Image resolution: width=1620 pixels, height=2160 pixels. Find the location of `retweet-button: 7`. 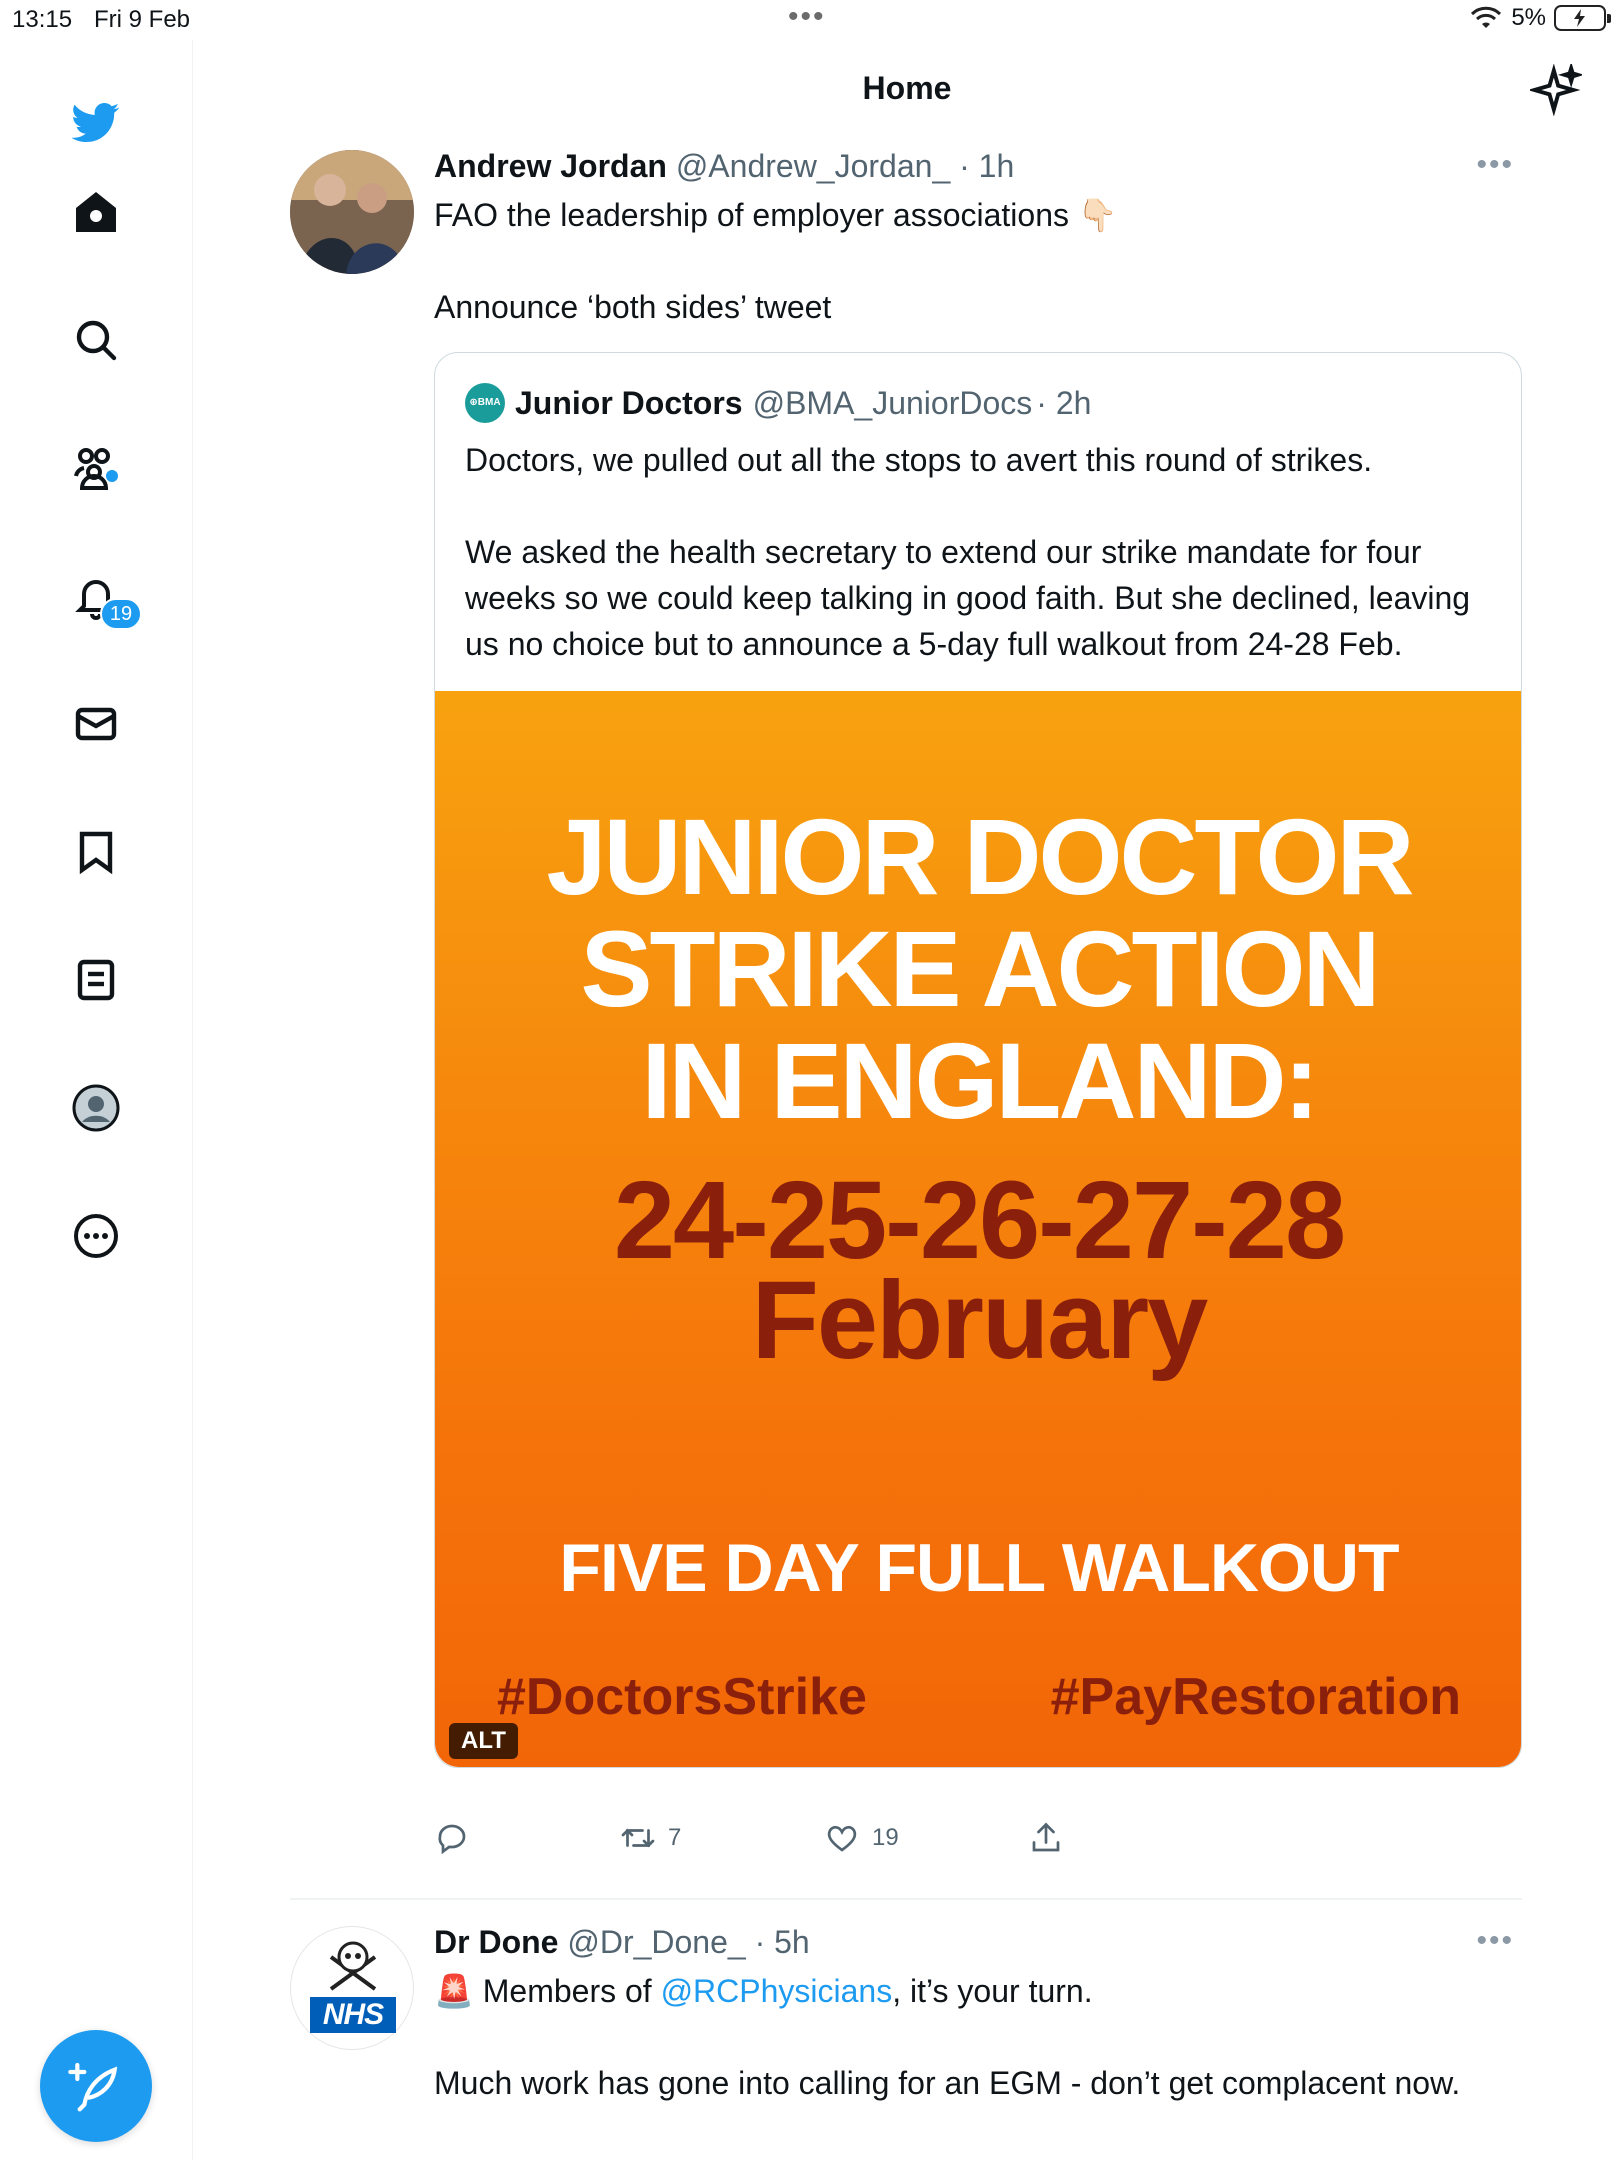

retweet-button: 7 is located at coordinates (650, 1838).